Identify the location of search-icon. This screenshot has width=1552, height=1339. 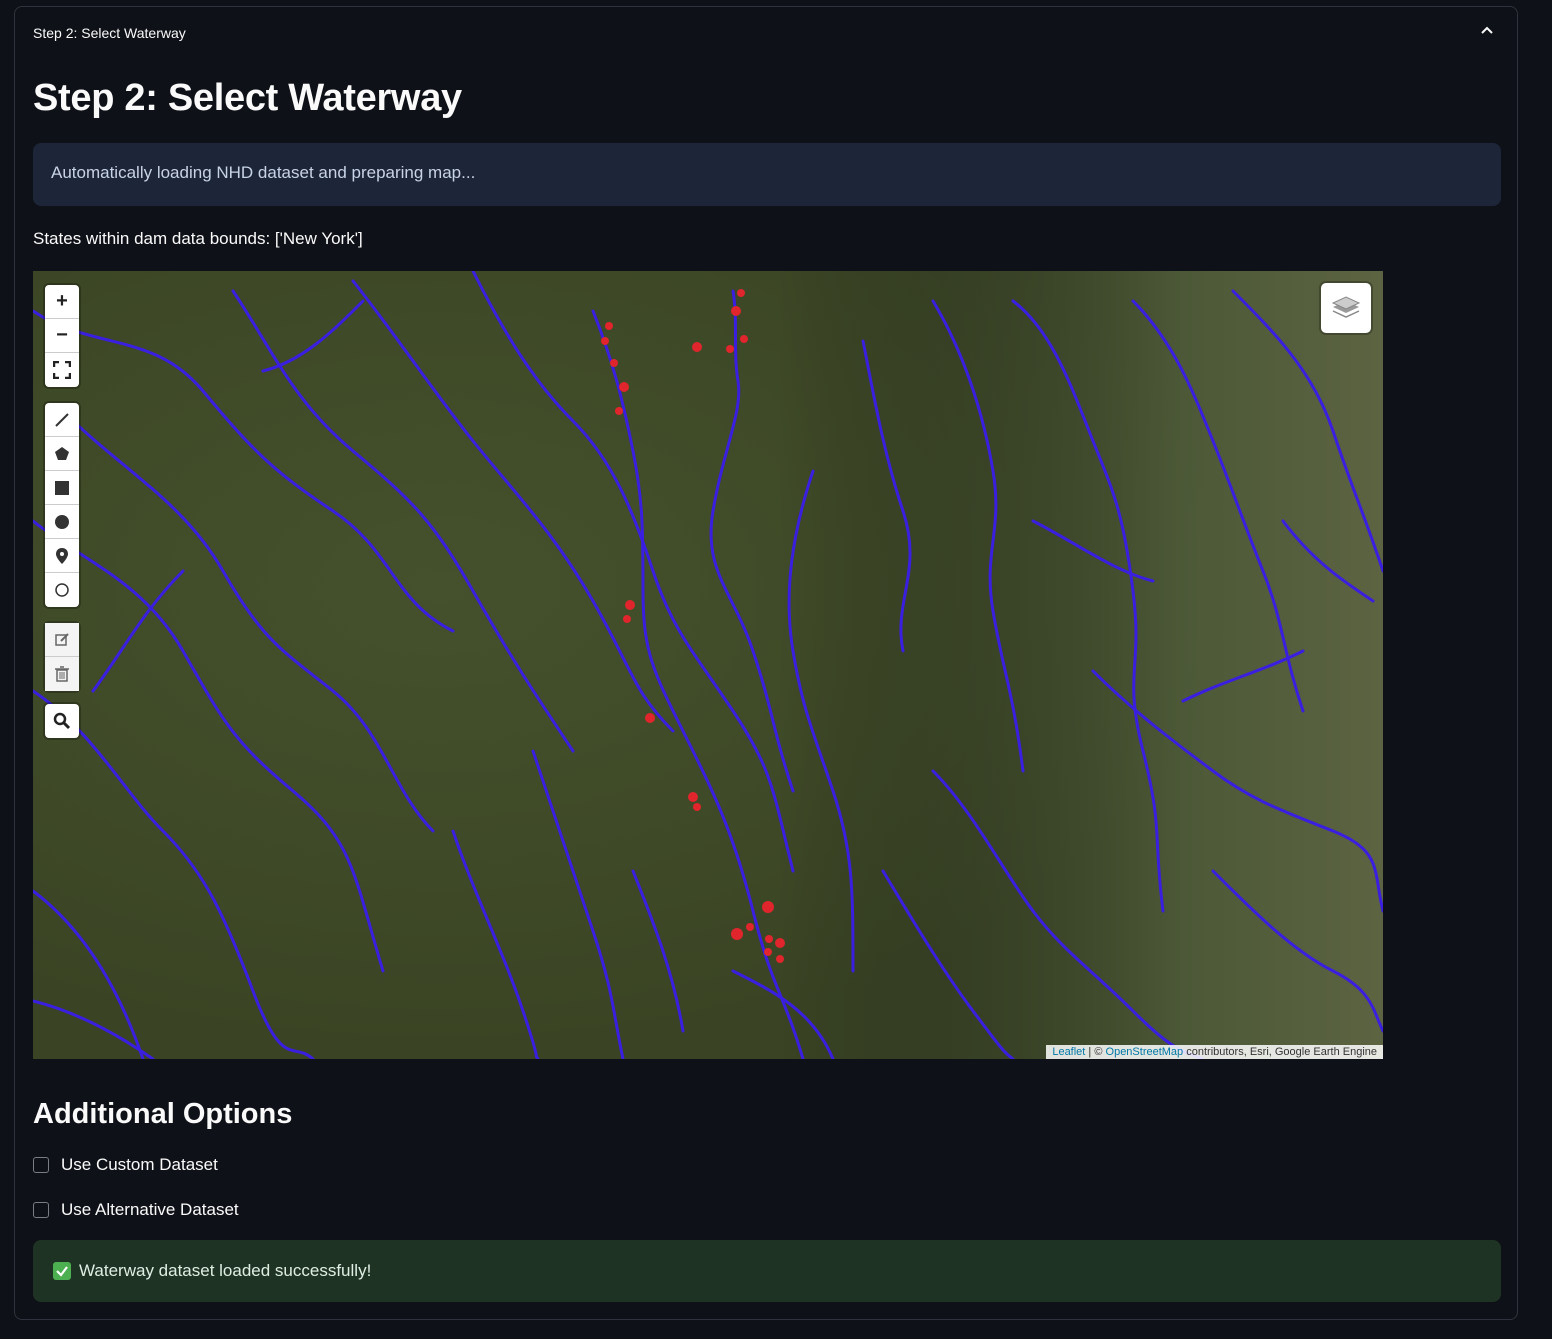
(62, 721).